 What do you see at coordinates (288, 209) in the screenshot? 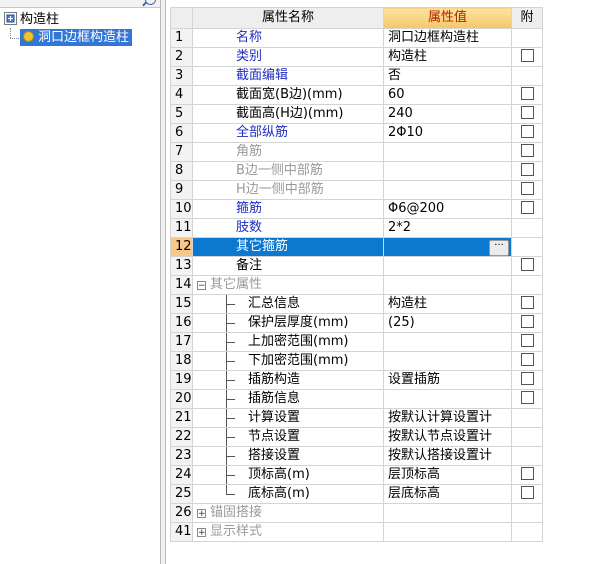
I see `property-name: 箍筋` at bounding box center [288, 209].